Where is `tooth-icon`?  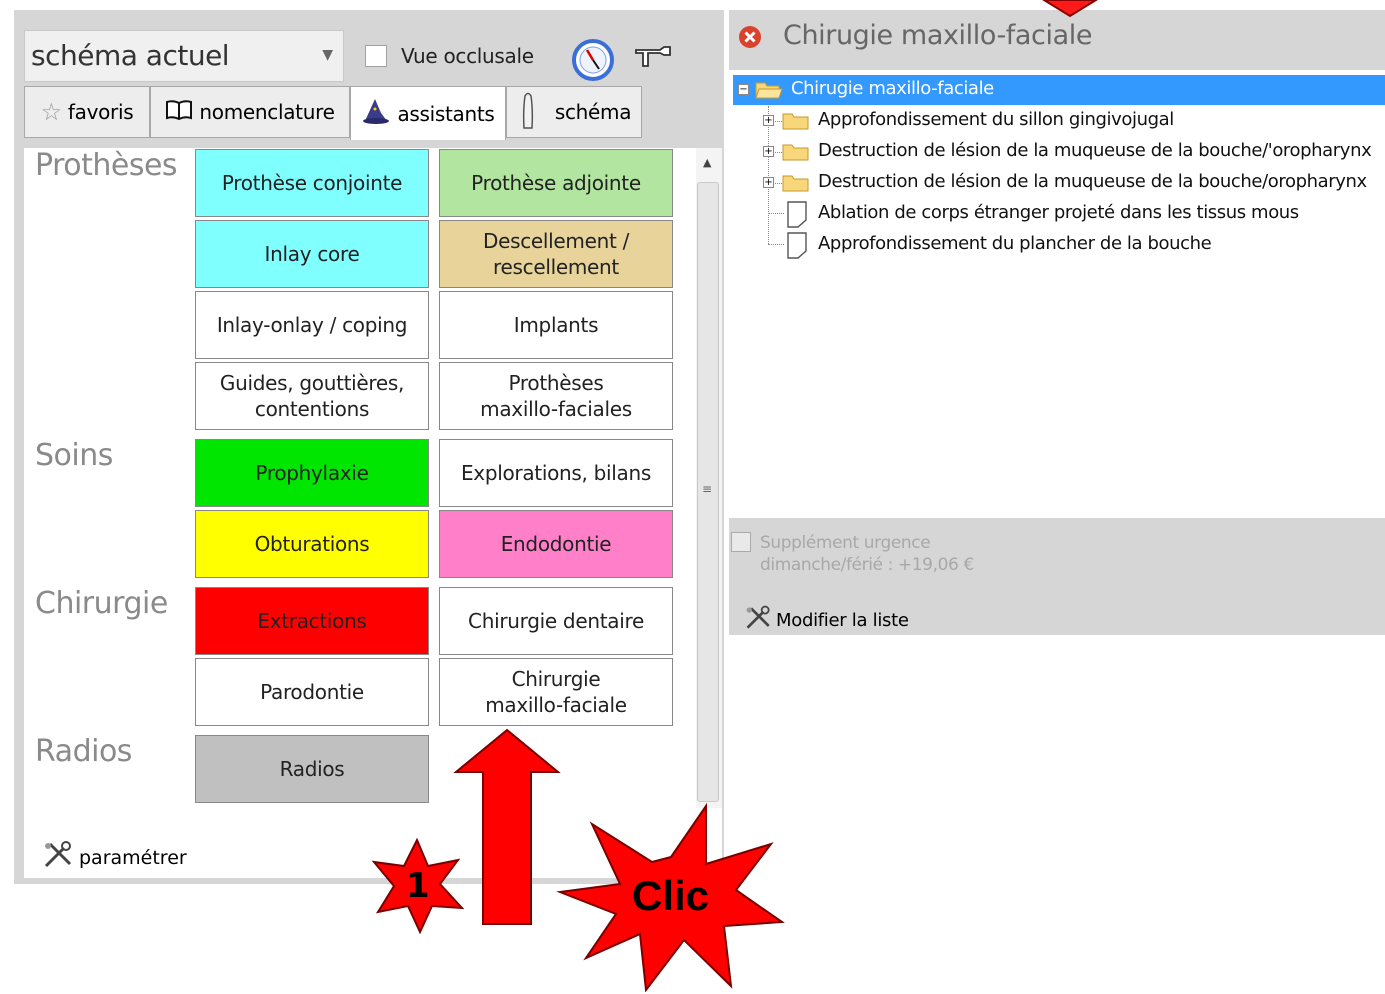 tooth-icon is located at coordinates (528, 112).